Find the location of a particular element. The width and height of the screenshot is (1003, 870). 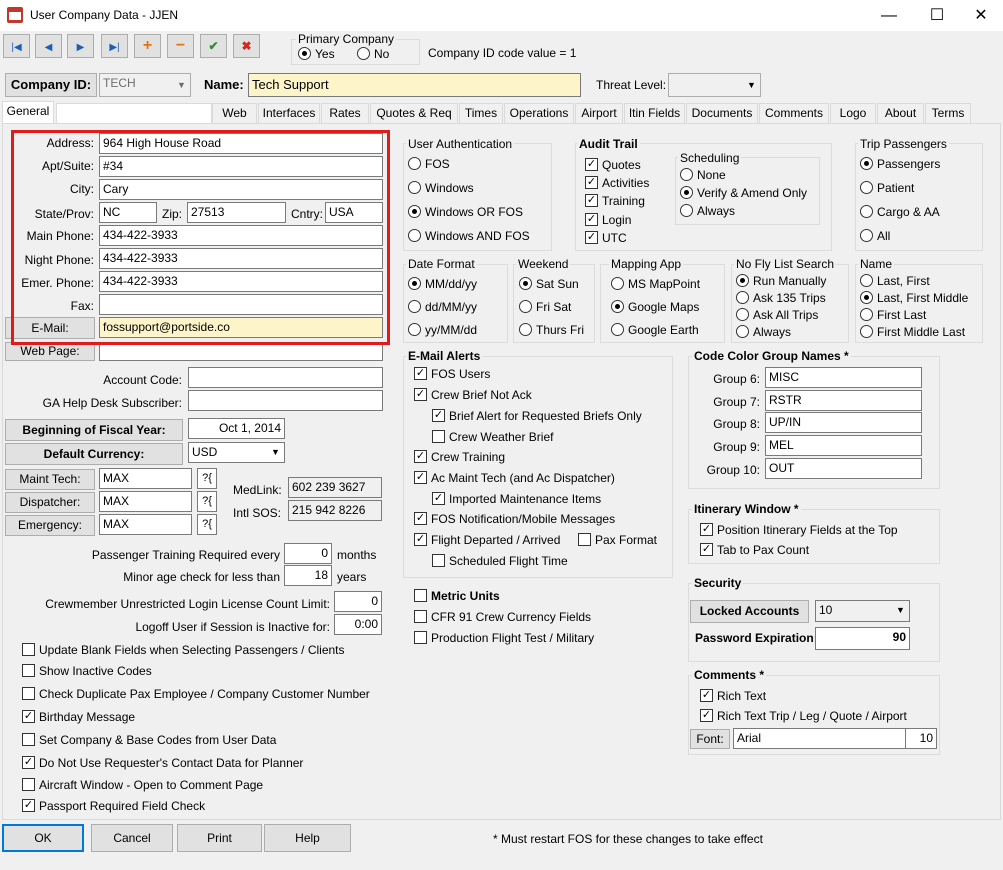

scheduling-none-radio: None is located at coordinates (703, 176).